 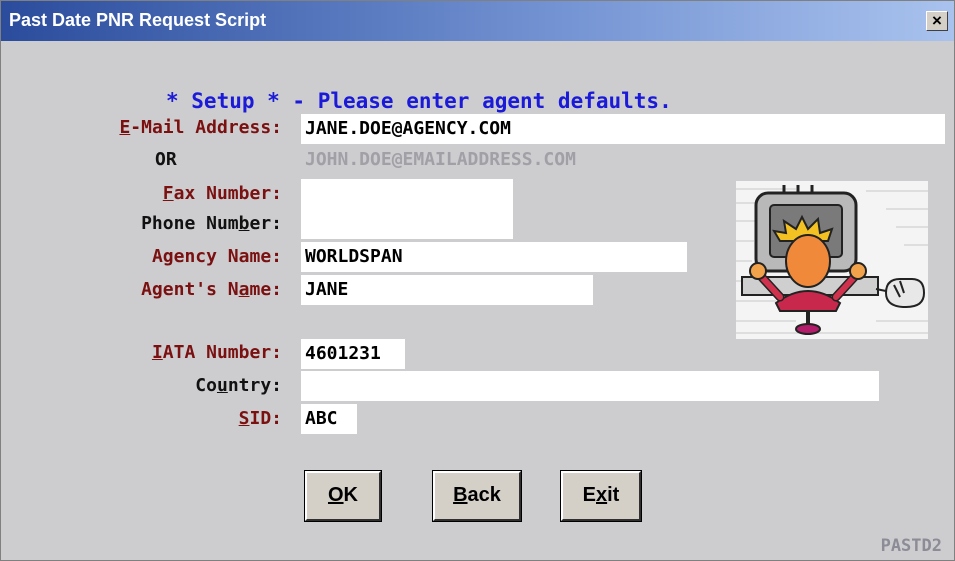 What do you see at coordinates (623, 129) in the screenshot?
I see `email-field: JANE.DOE@AGENCY.COM` at bounding box center [623, 129].